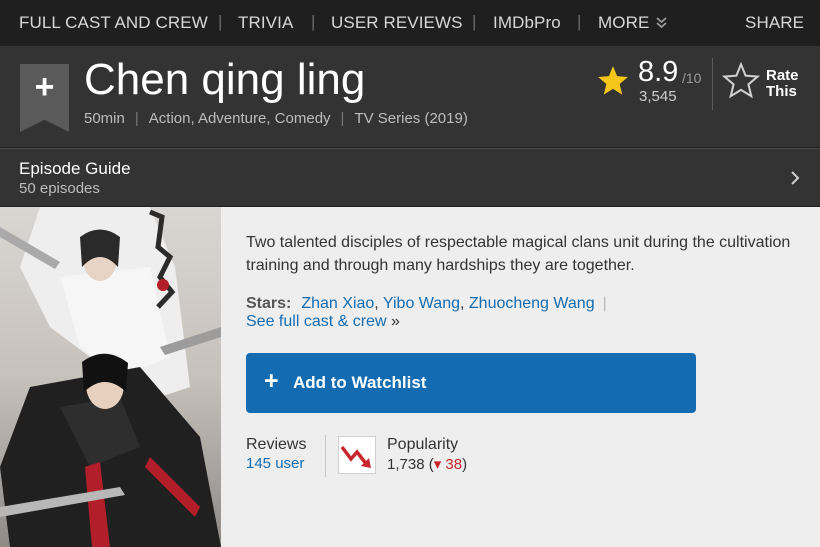 The width and height of the screenshot is (820, 547). Describe the element at coordinates (613, 80) in the screenshot. I see `star-icon` at that location.